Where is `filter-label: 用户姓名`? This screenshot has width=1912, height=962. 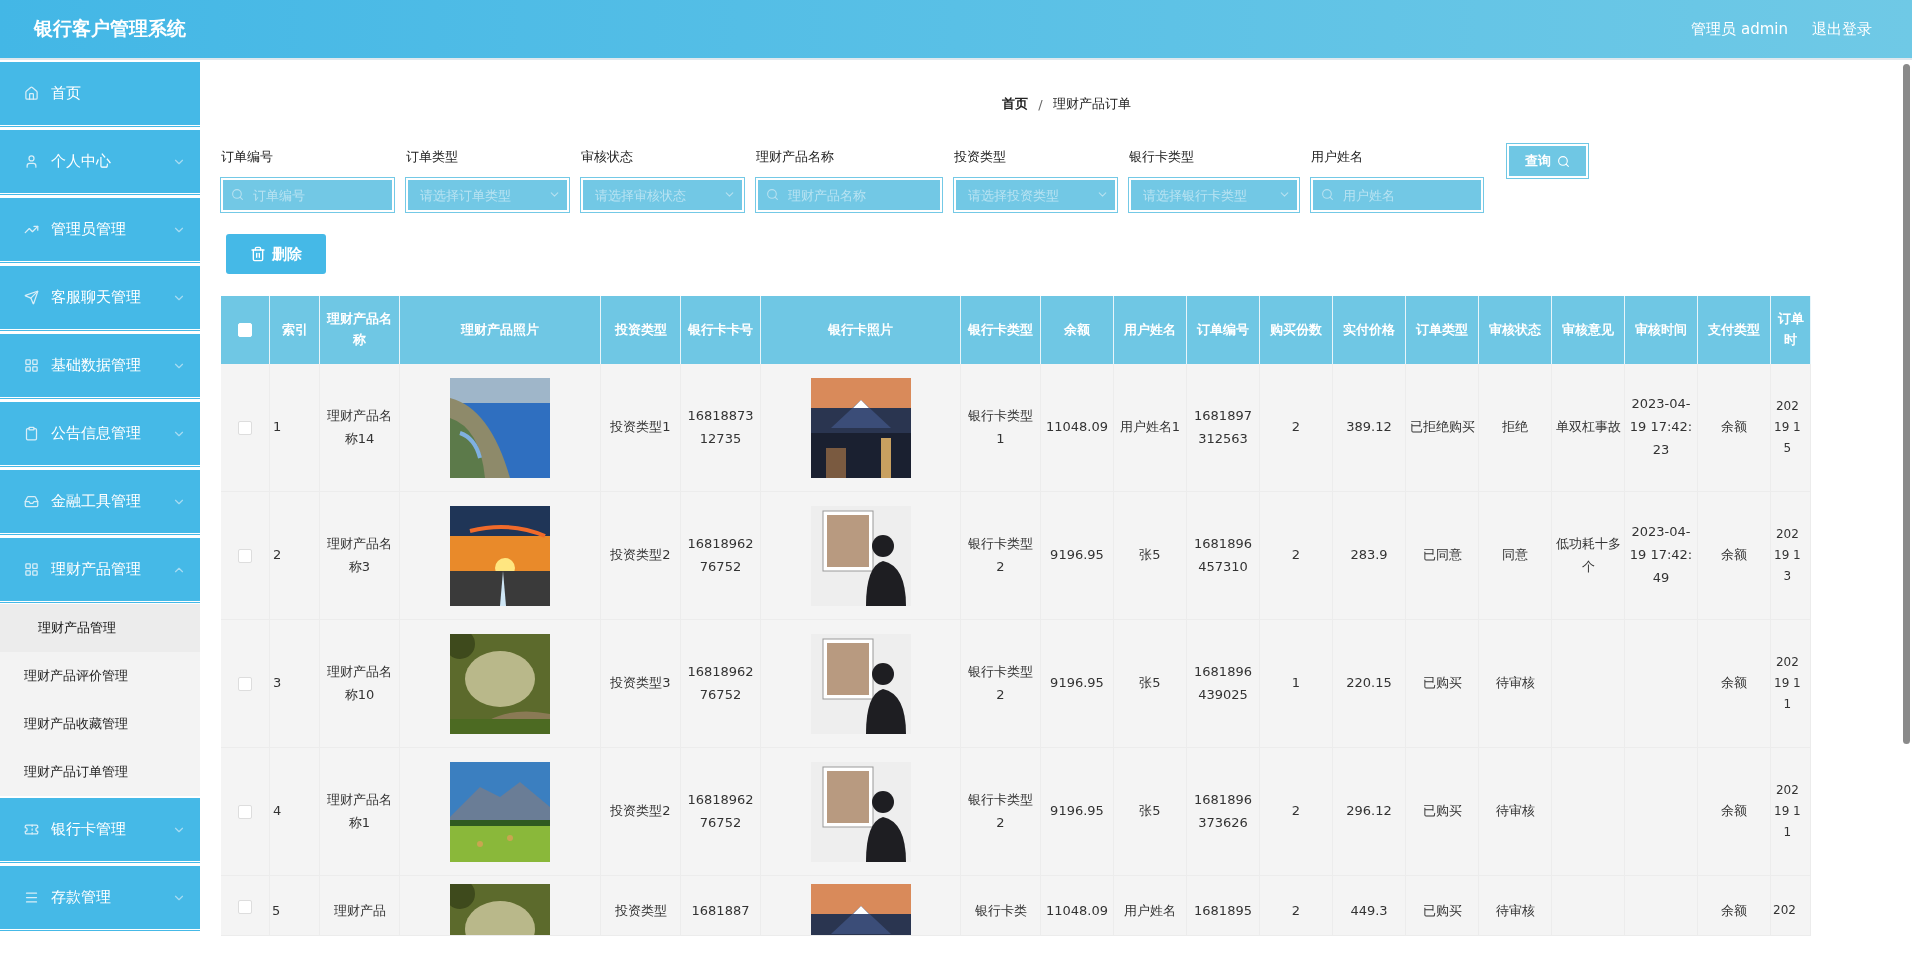 filter-label: 用户姓名 is located at coordinates (1337, 157).